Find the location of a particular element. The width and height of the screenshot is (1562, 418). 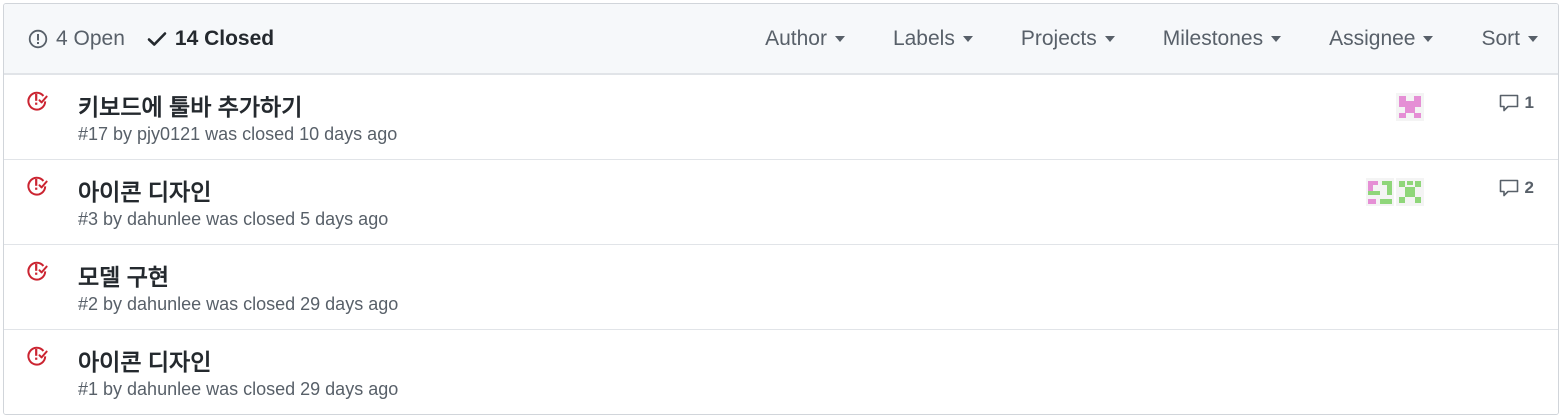

author-filter-label: Author is located at coordinates (796, 38).